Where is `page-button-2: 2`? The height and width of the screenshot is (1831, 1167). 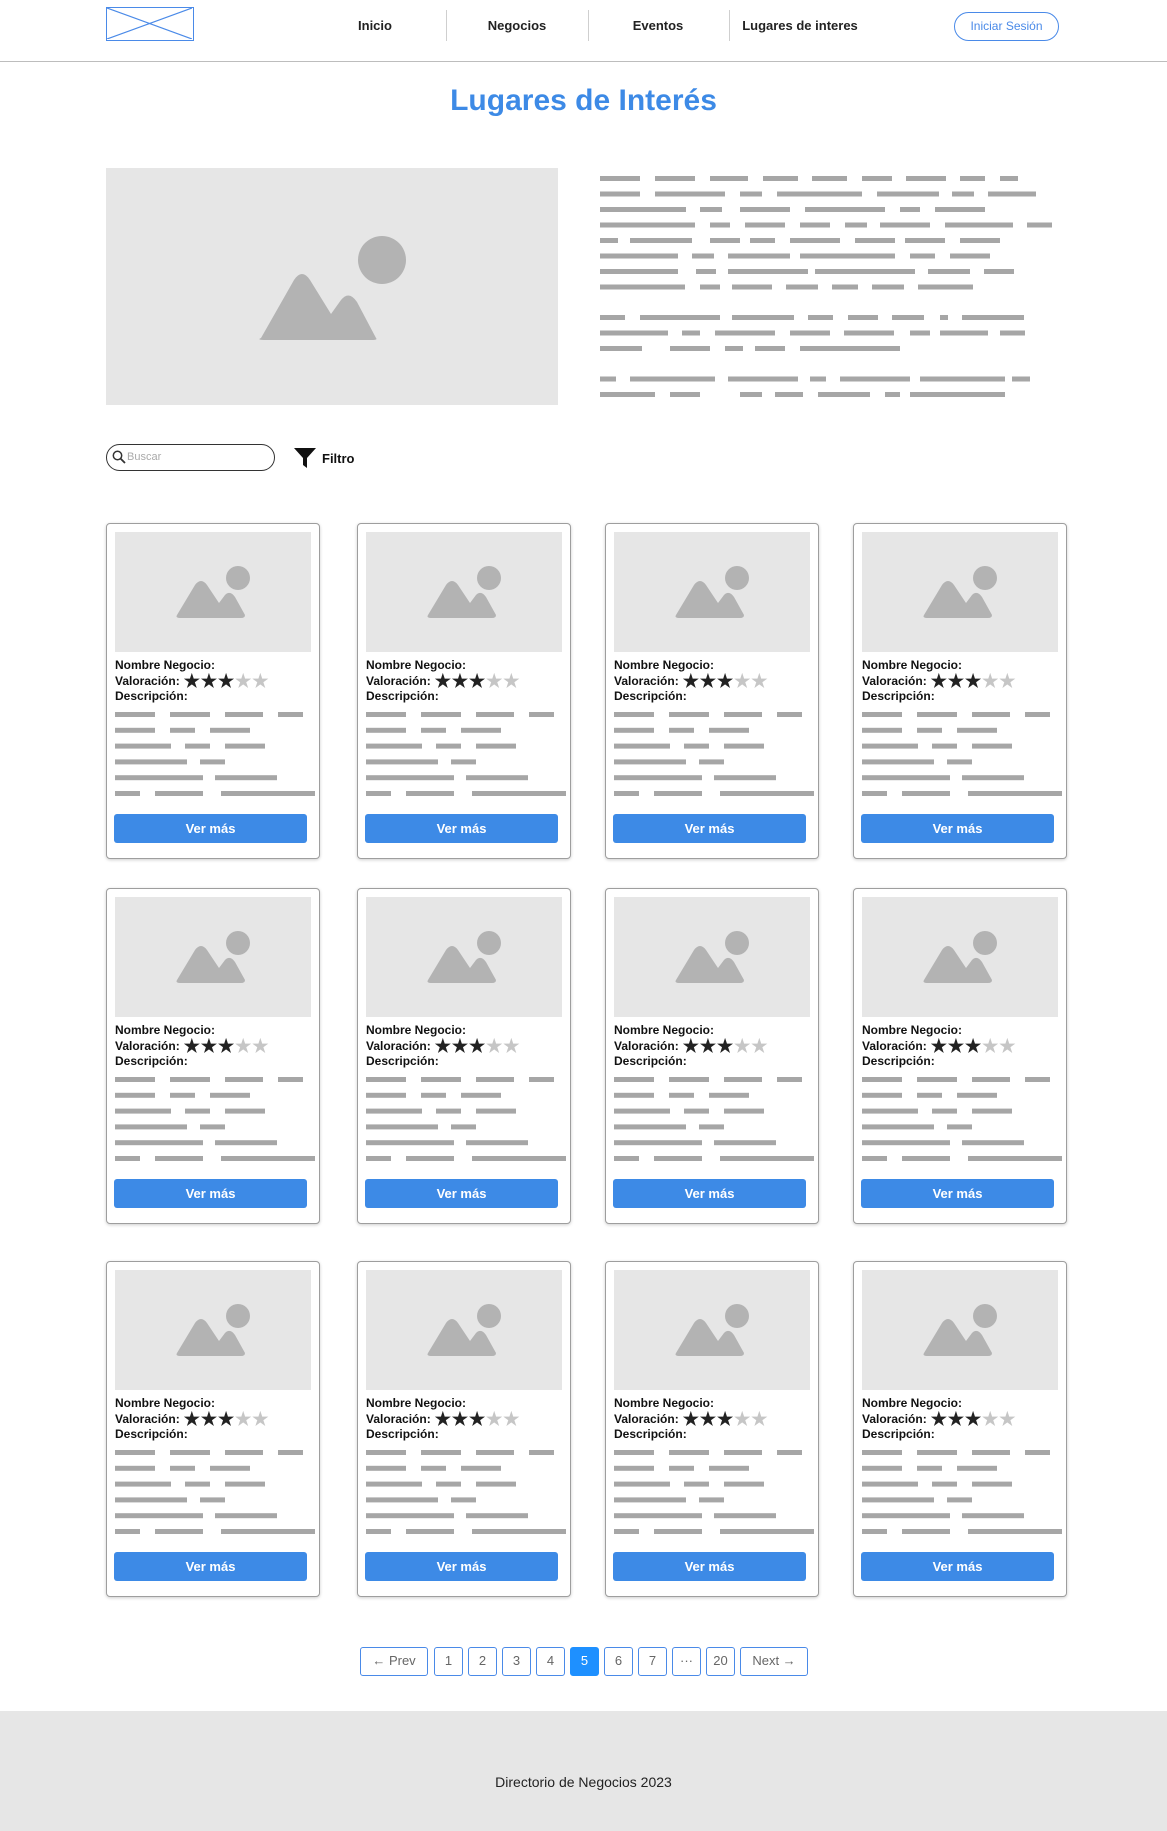 page-button-2: 2 is located at coordinates (482, 1661).